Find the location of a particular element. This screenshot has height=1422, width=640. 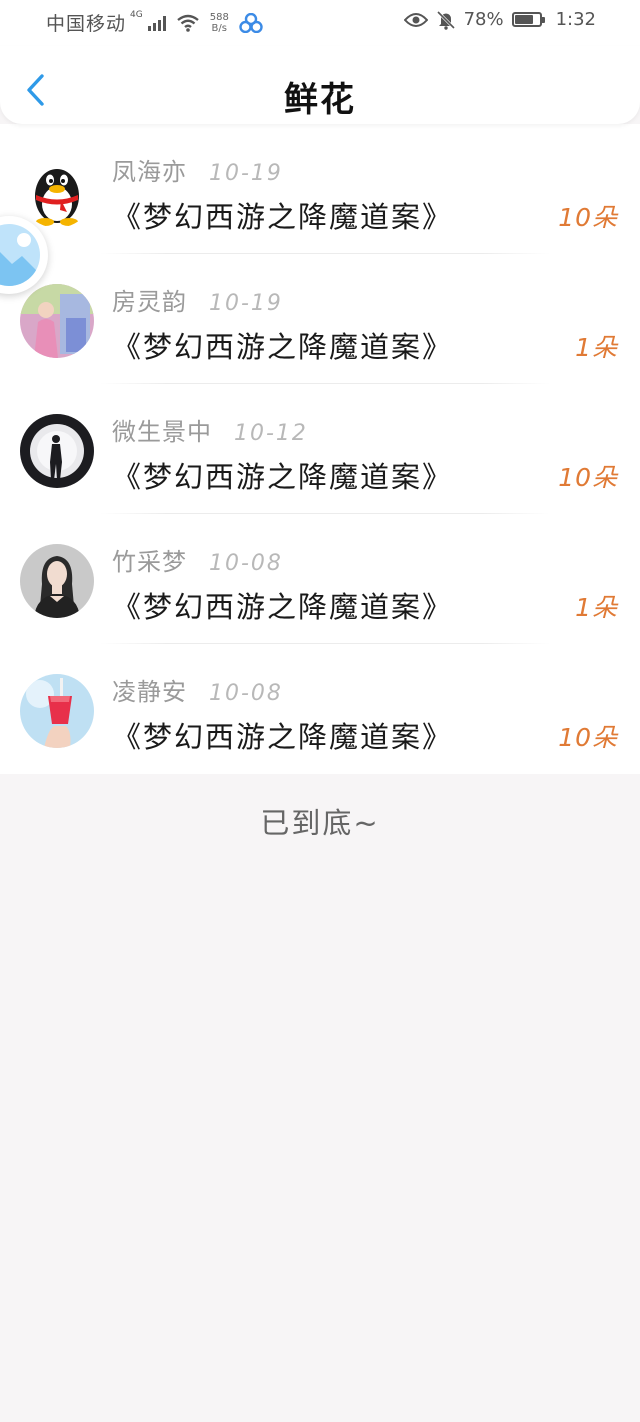

bell-off-icon is located at coordinates (445, 20).